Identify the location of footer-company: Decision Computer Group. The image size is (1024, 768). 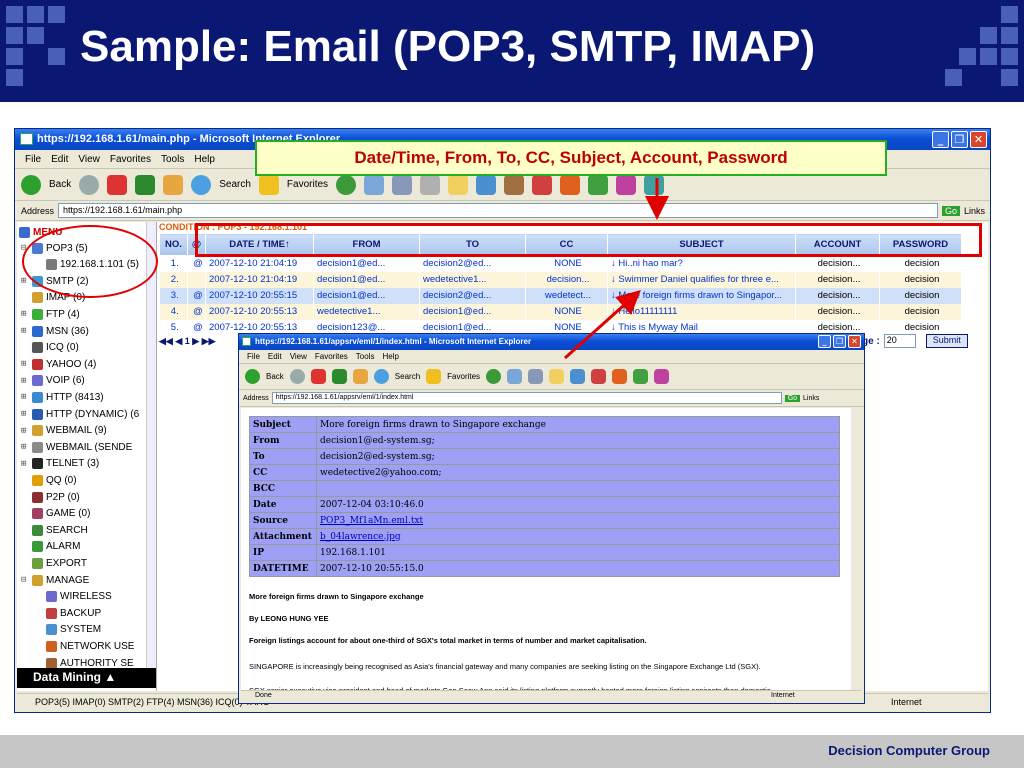
(909, 750).